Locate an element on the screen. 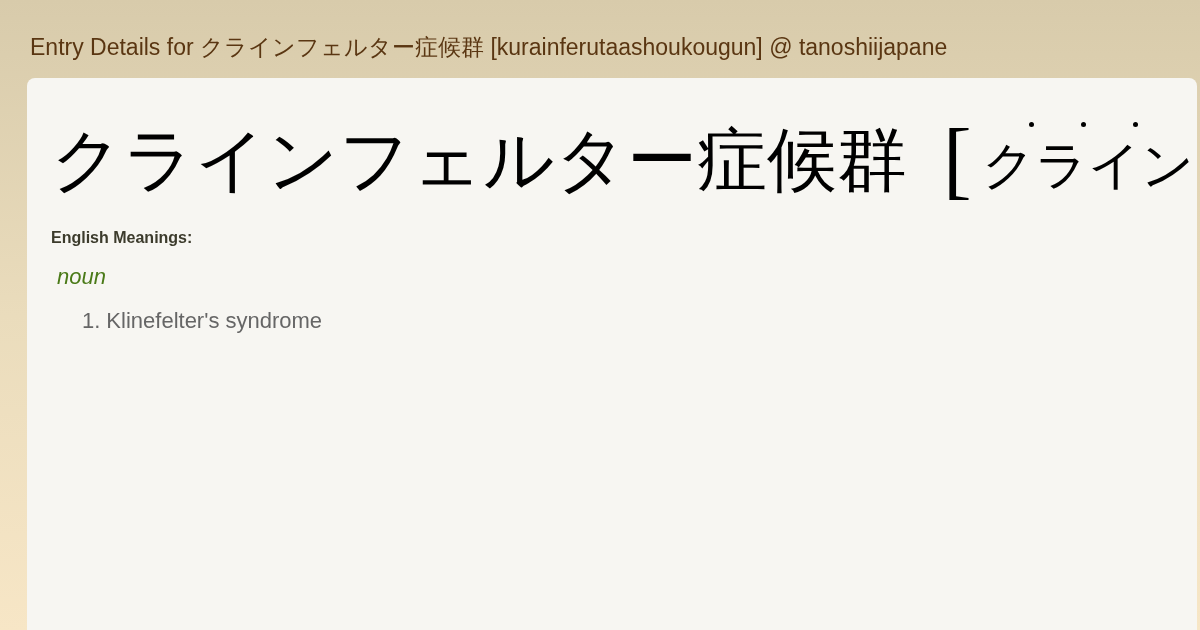 This screenshot has height=630, width=1200. part-of-speech: noun is located at coordinates (81, 277).